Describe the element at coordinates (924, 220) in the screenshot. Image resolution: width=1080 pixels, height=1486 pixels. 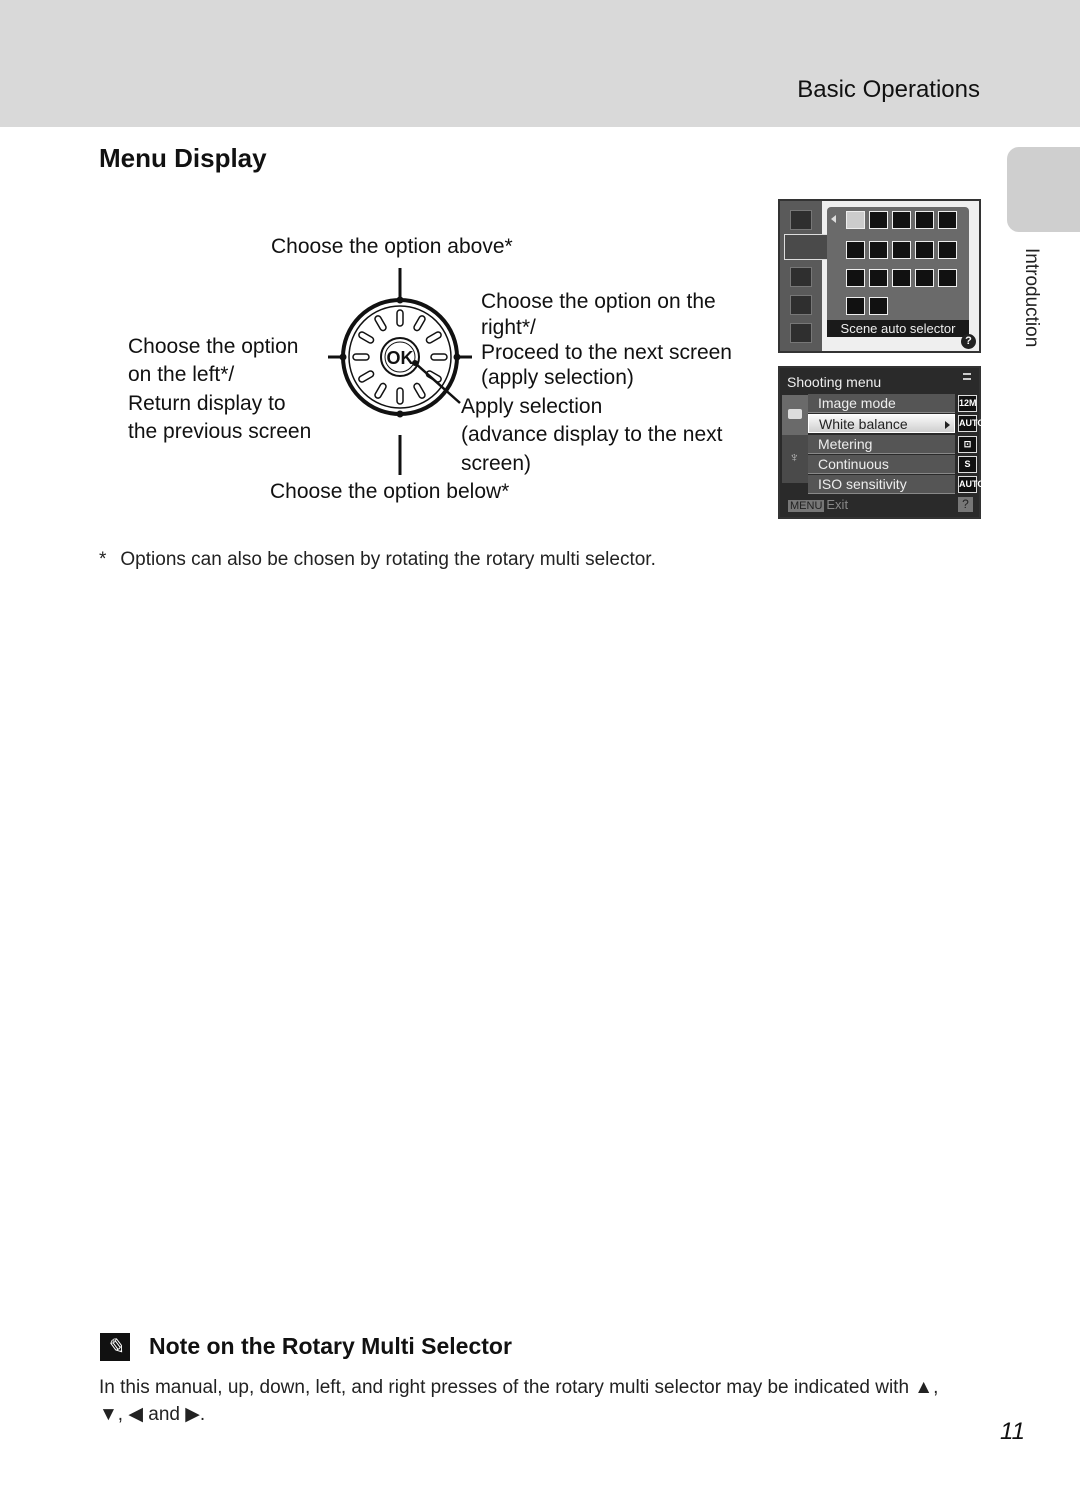
I see `sports-icon` at that location.